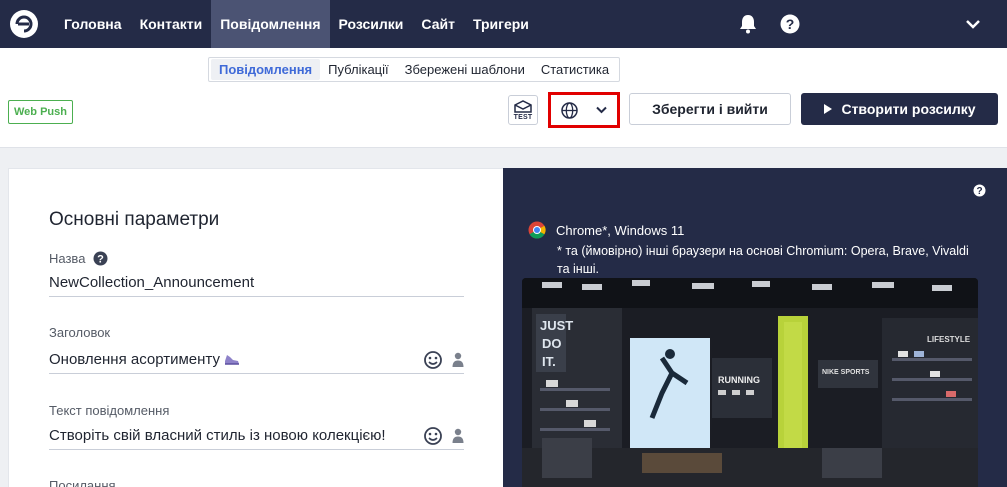  I want to click on nav-item-triggers: Тригери, so click(501, 24).